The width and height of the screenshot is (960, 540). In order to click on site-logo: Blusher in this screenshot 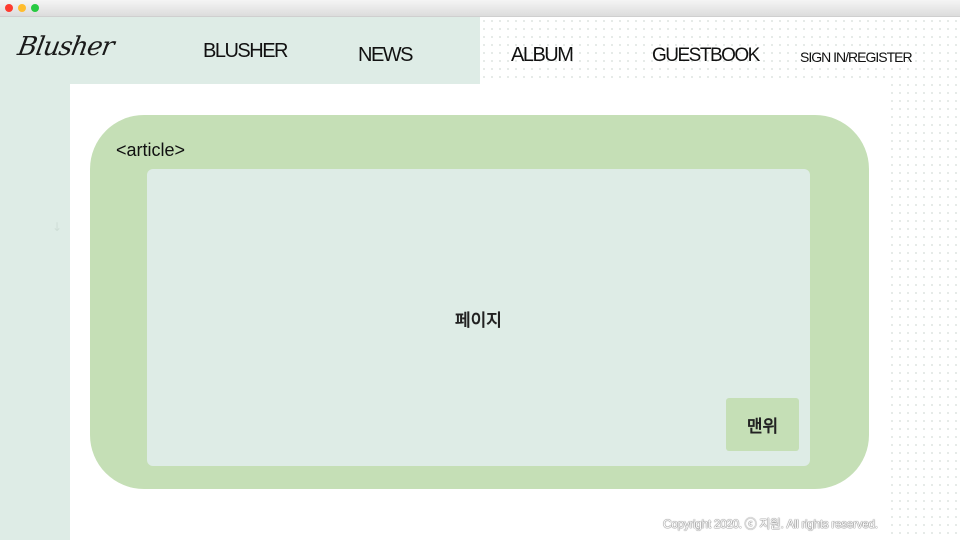, I will do `click(65, 47)`.